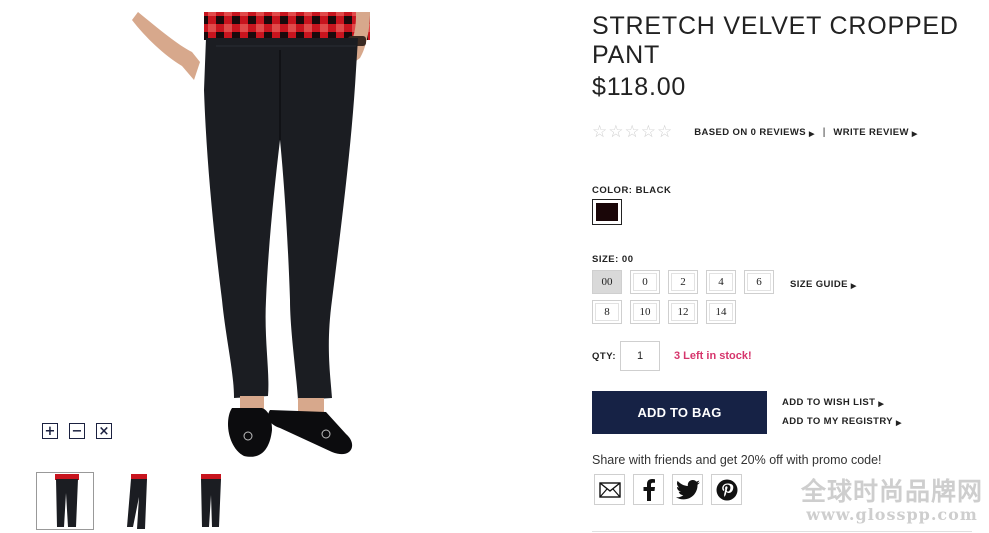 This screenshot has width=989, height=533. Describe the element at coordinates (65, 501) in the screenshot. I see `thumbnail-front` at that location.